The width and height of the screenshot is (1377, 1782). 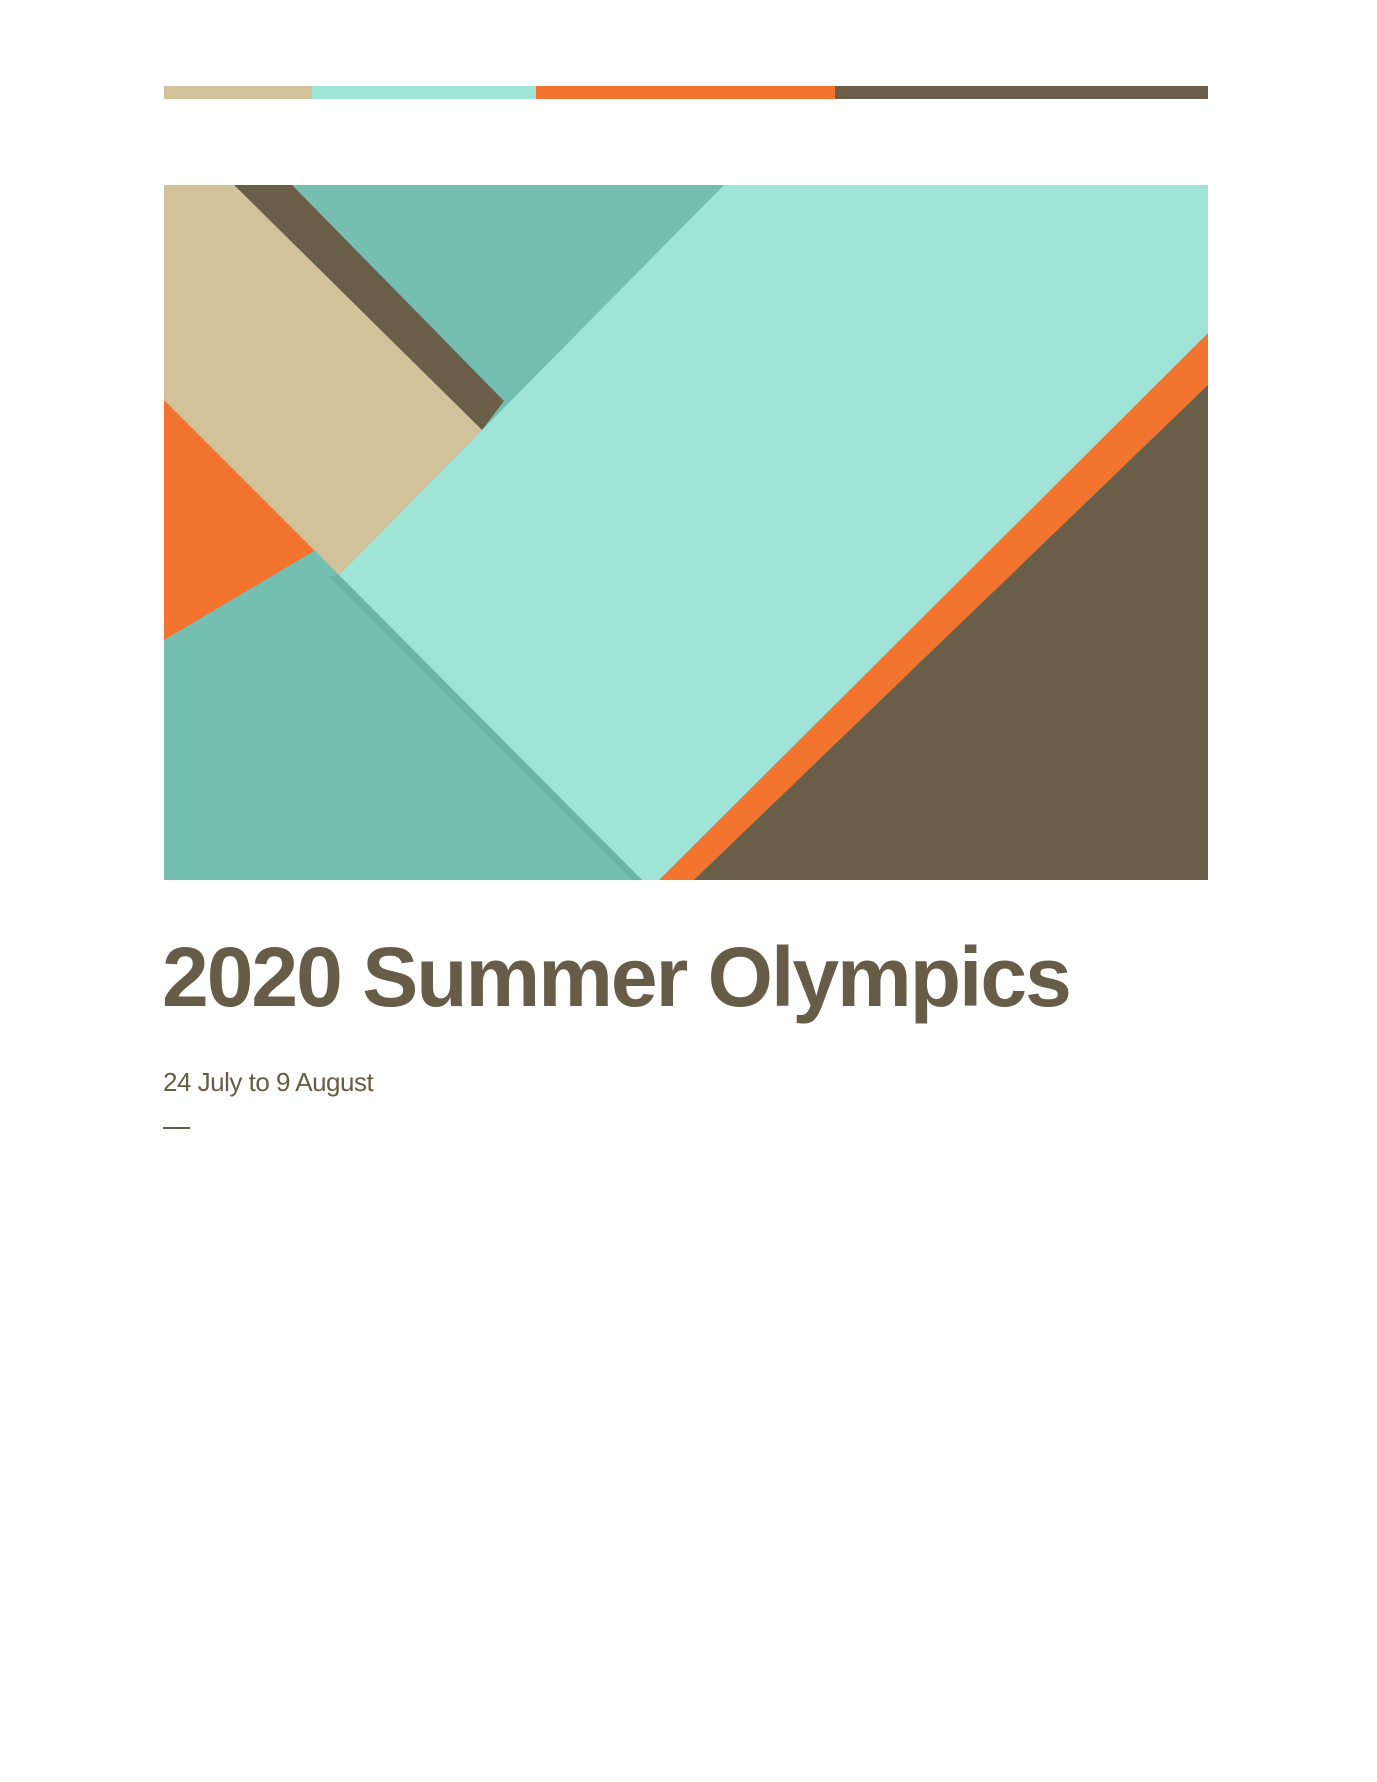 I want to click on color-bar-segment-orange, so click(x=685, y=92).